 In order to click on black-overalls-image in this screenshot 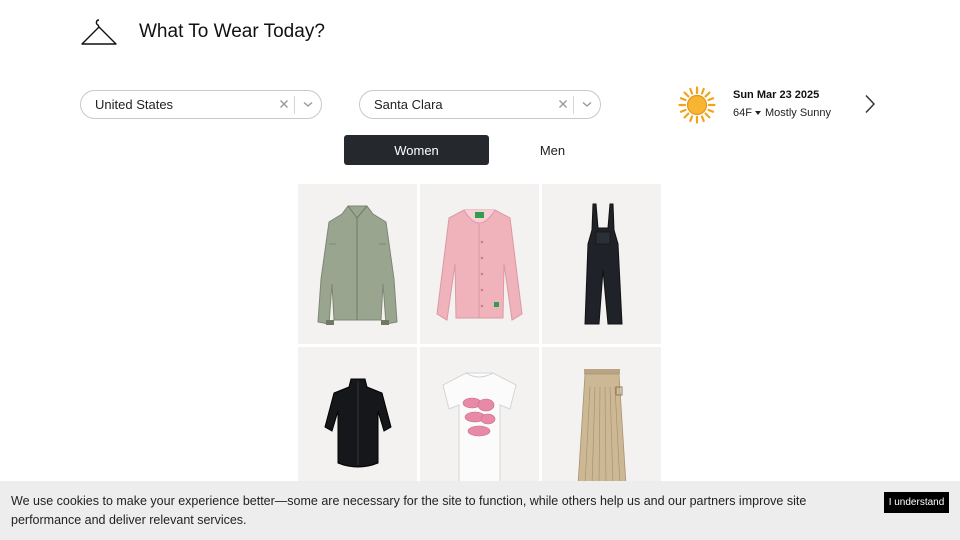, I will do `click(603, 264)`.